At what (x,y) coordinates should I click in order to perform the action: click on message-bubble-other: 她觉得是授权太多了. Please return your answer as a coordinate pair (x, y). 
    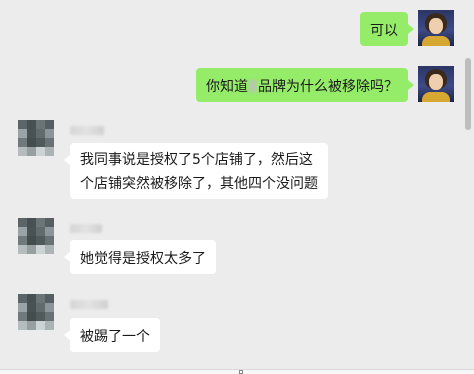
    Looking at the image, I should click on (140, 257).